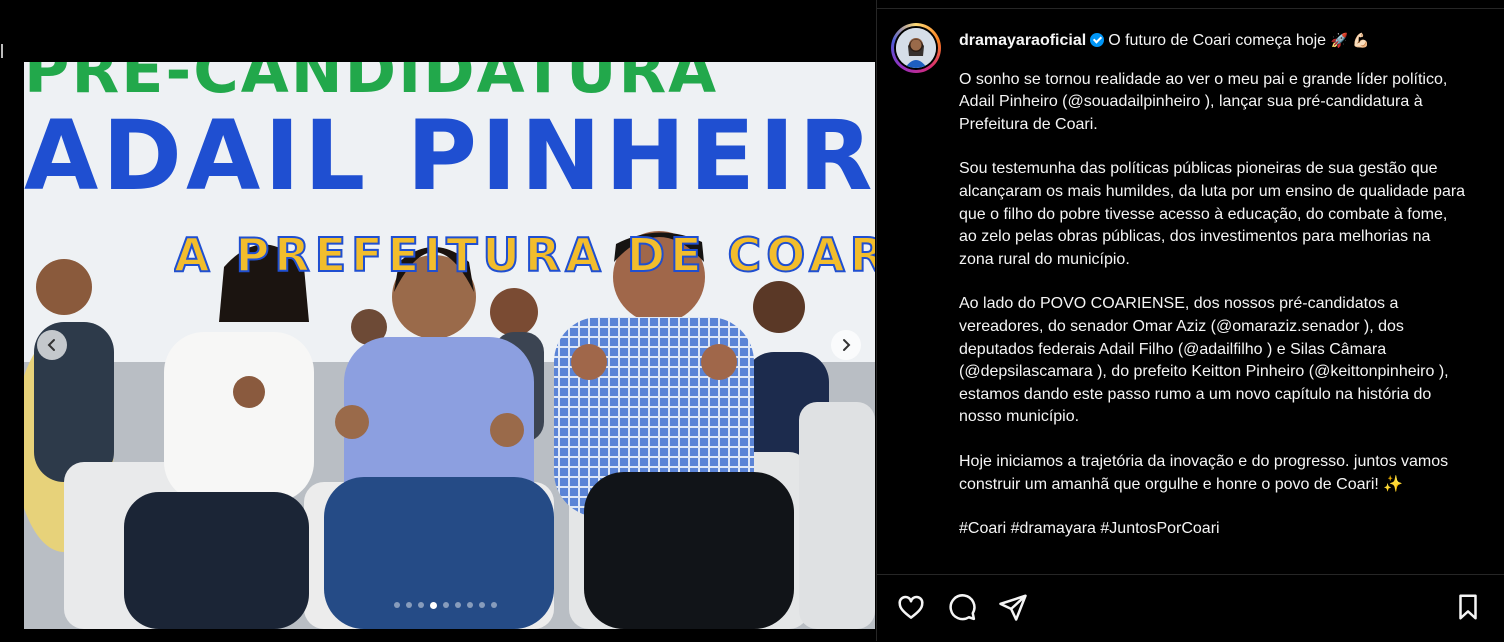  Describe the element at coordinates (1097, 40) in the screenshot. I see `verified-badge-icon` at that location.